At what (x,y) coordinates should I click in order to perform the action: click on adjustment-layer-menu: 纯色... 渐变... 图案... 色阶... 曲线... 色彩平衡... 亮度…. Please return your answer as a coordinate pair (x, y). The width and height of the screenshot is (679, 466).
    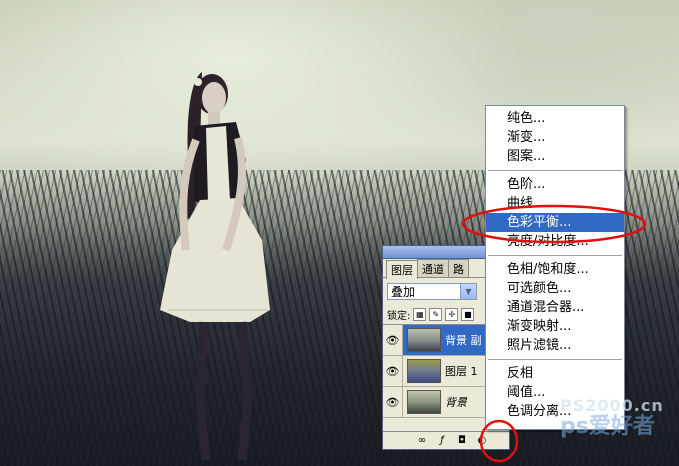
    Looking at the image, I should click on (555, 267).